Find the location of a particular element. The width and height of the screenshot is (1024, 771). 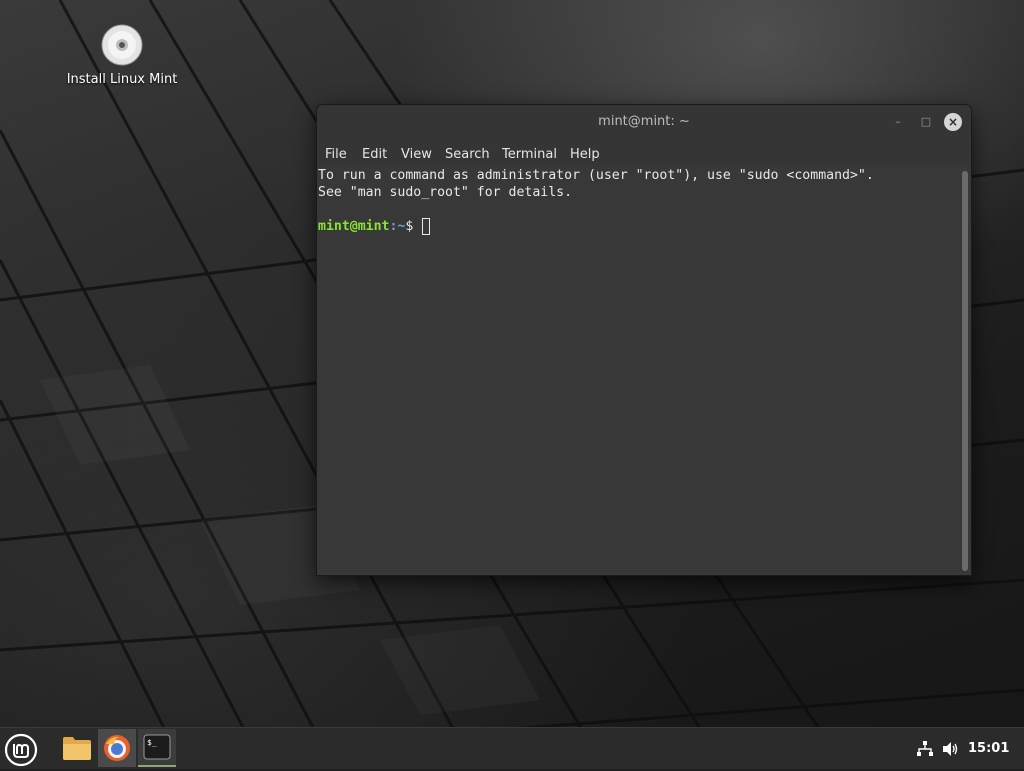

taskbar-panel: $_ 15:01 is located at coordinates (512, 748).